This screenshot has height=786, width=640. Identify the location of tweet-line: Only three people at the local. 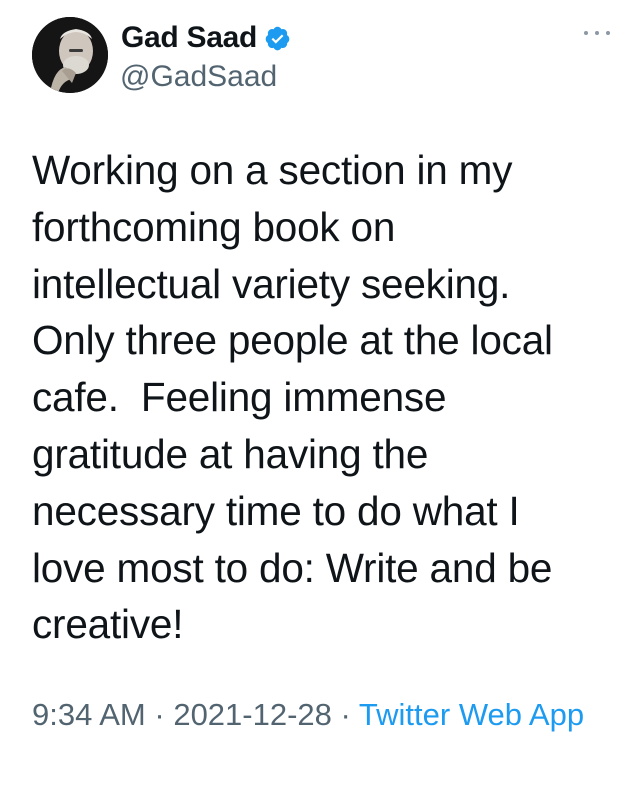
(292, 340).